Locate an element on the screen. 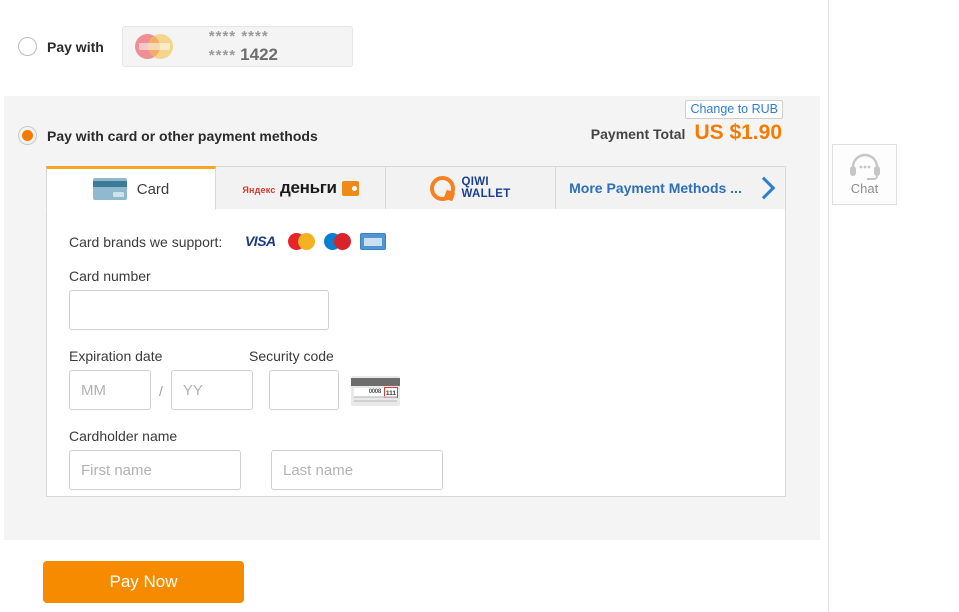 The image size is (959, 612). change-currency-link: Change to RUB is located at coordinates (734, 109).